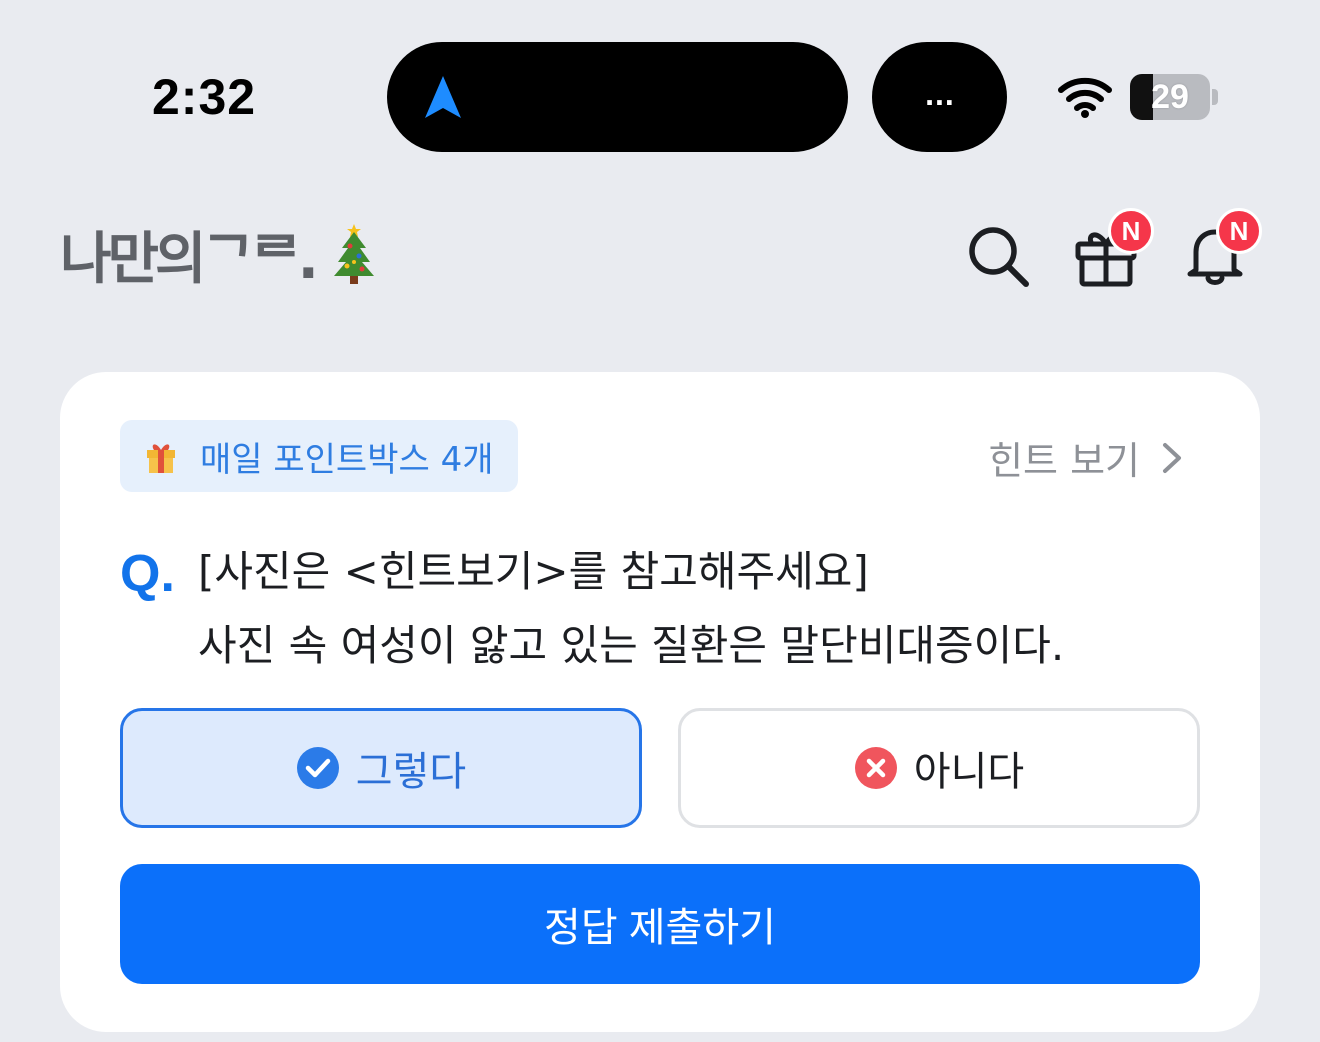  I want to click on gift-new-badge: N, so click(1131, 231).